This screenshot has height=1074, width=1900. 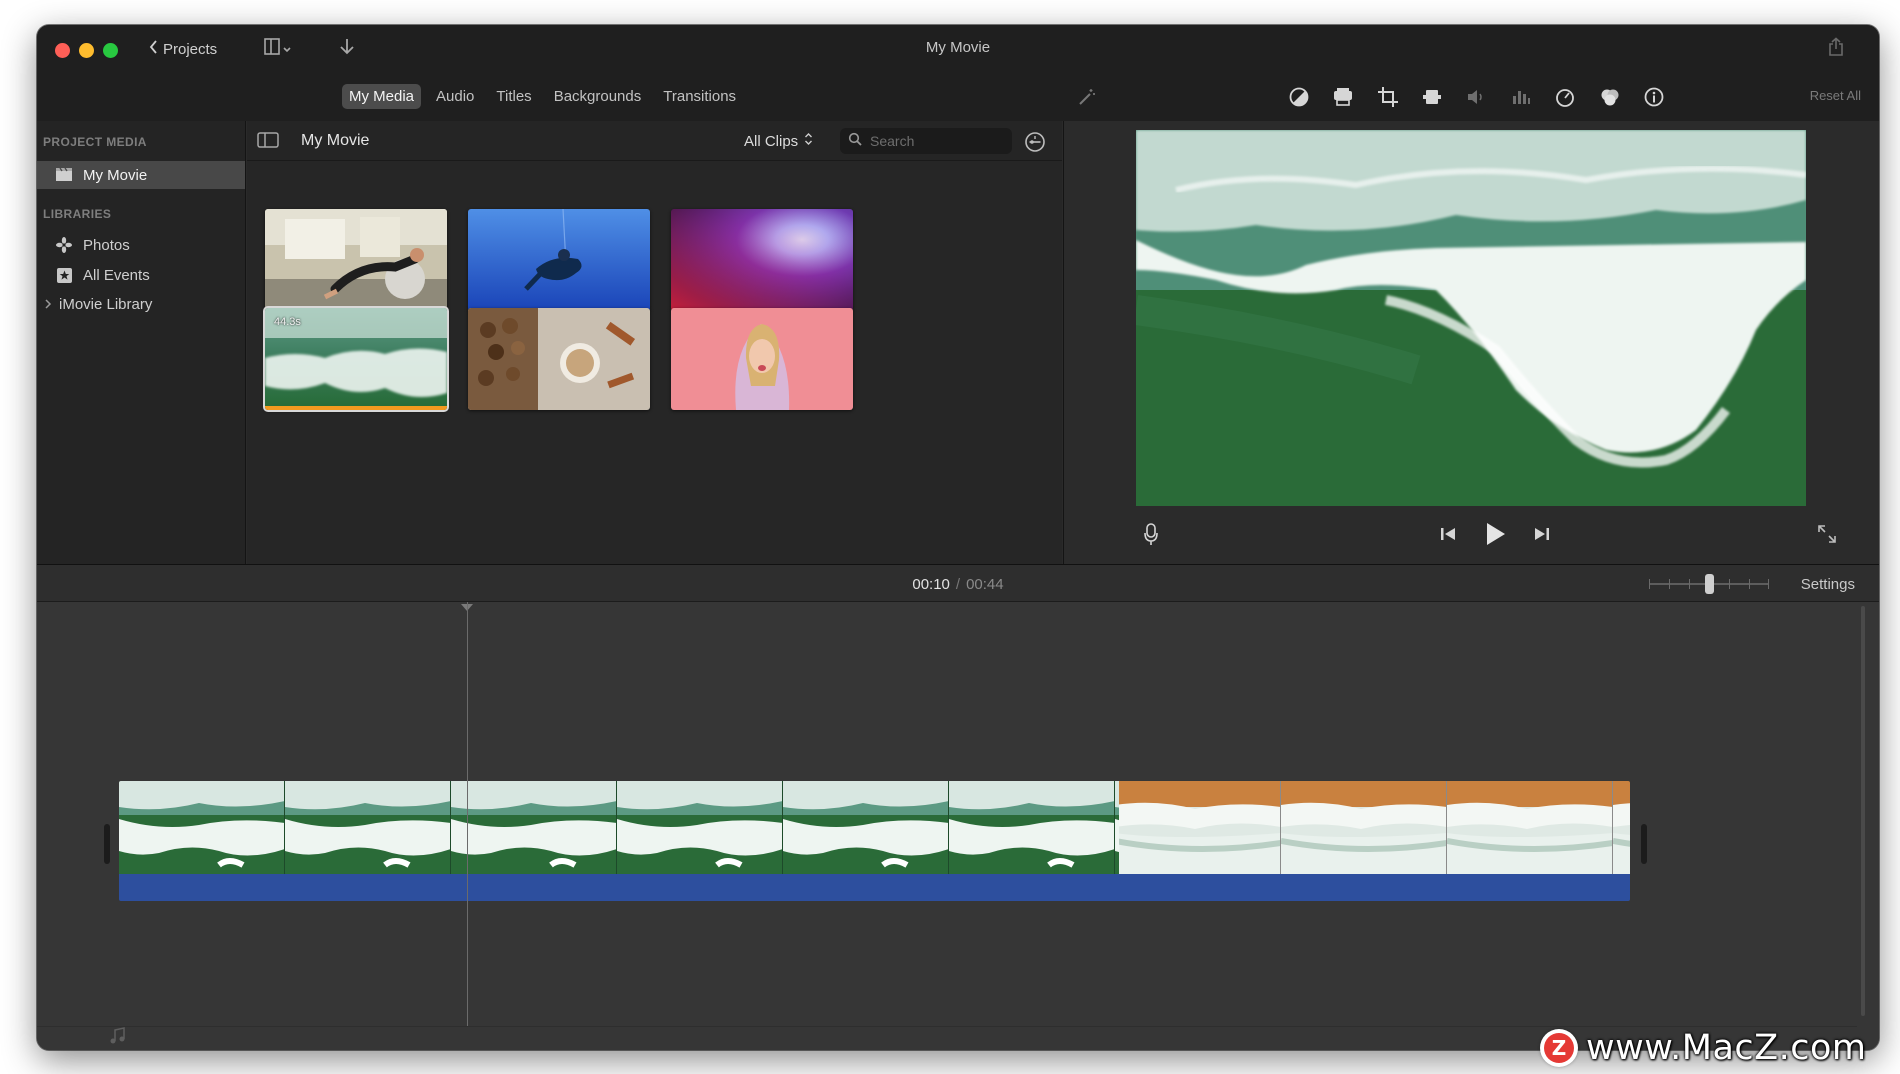 I want to click on sidebar-toggle-icon, so click(x=268, y=142).